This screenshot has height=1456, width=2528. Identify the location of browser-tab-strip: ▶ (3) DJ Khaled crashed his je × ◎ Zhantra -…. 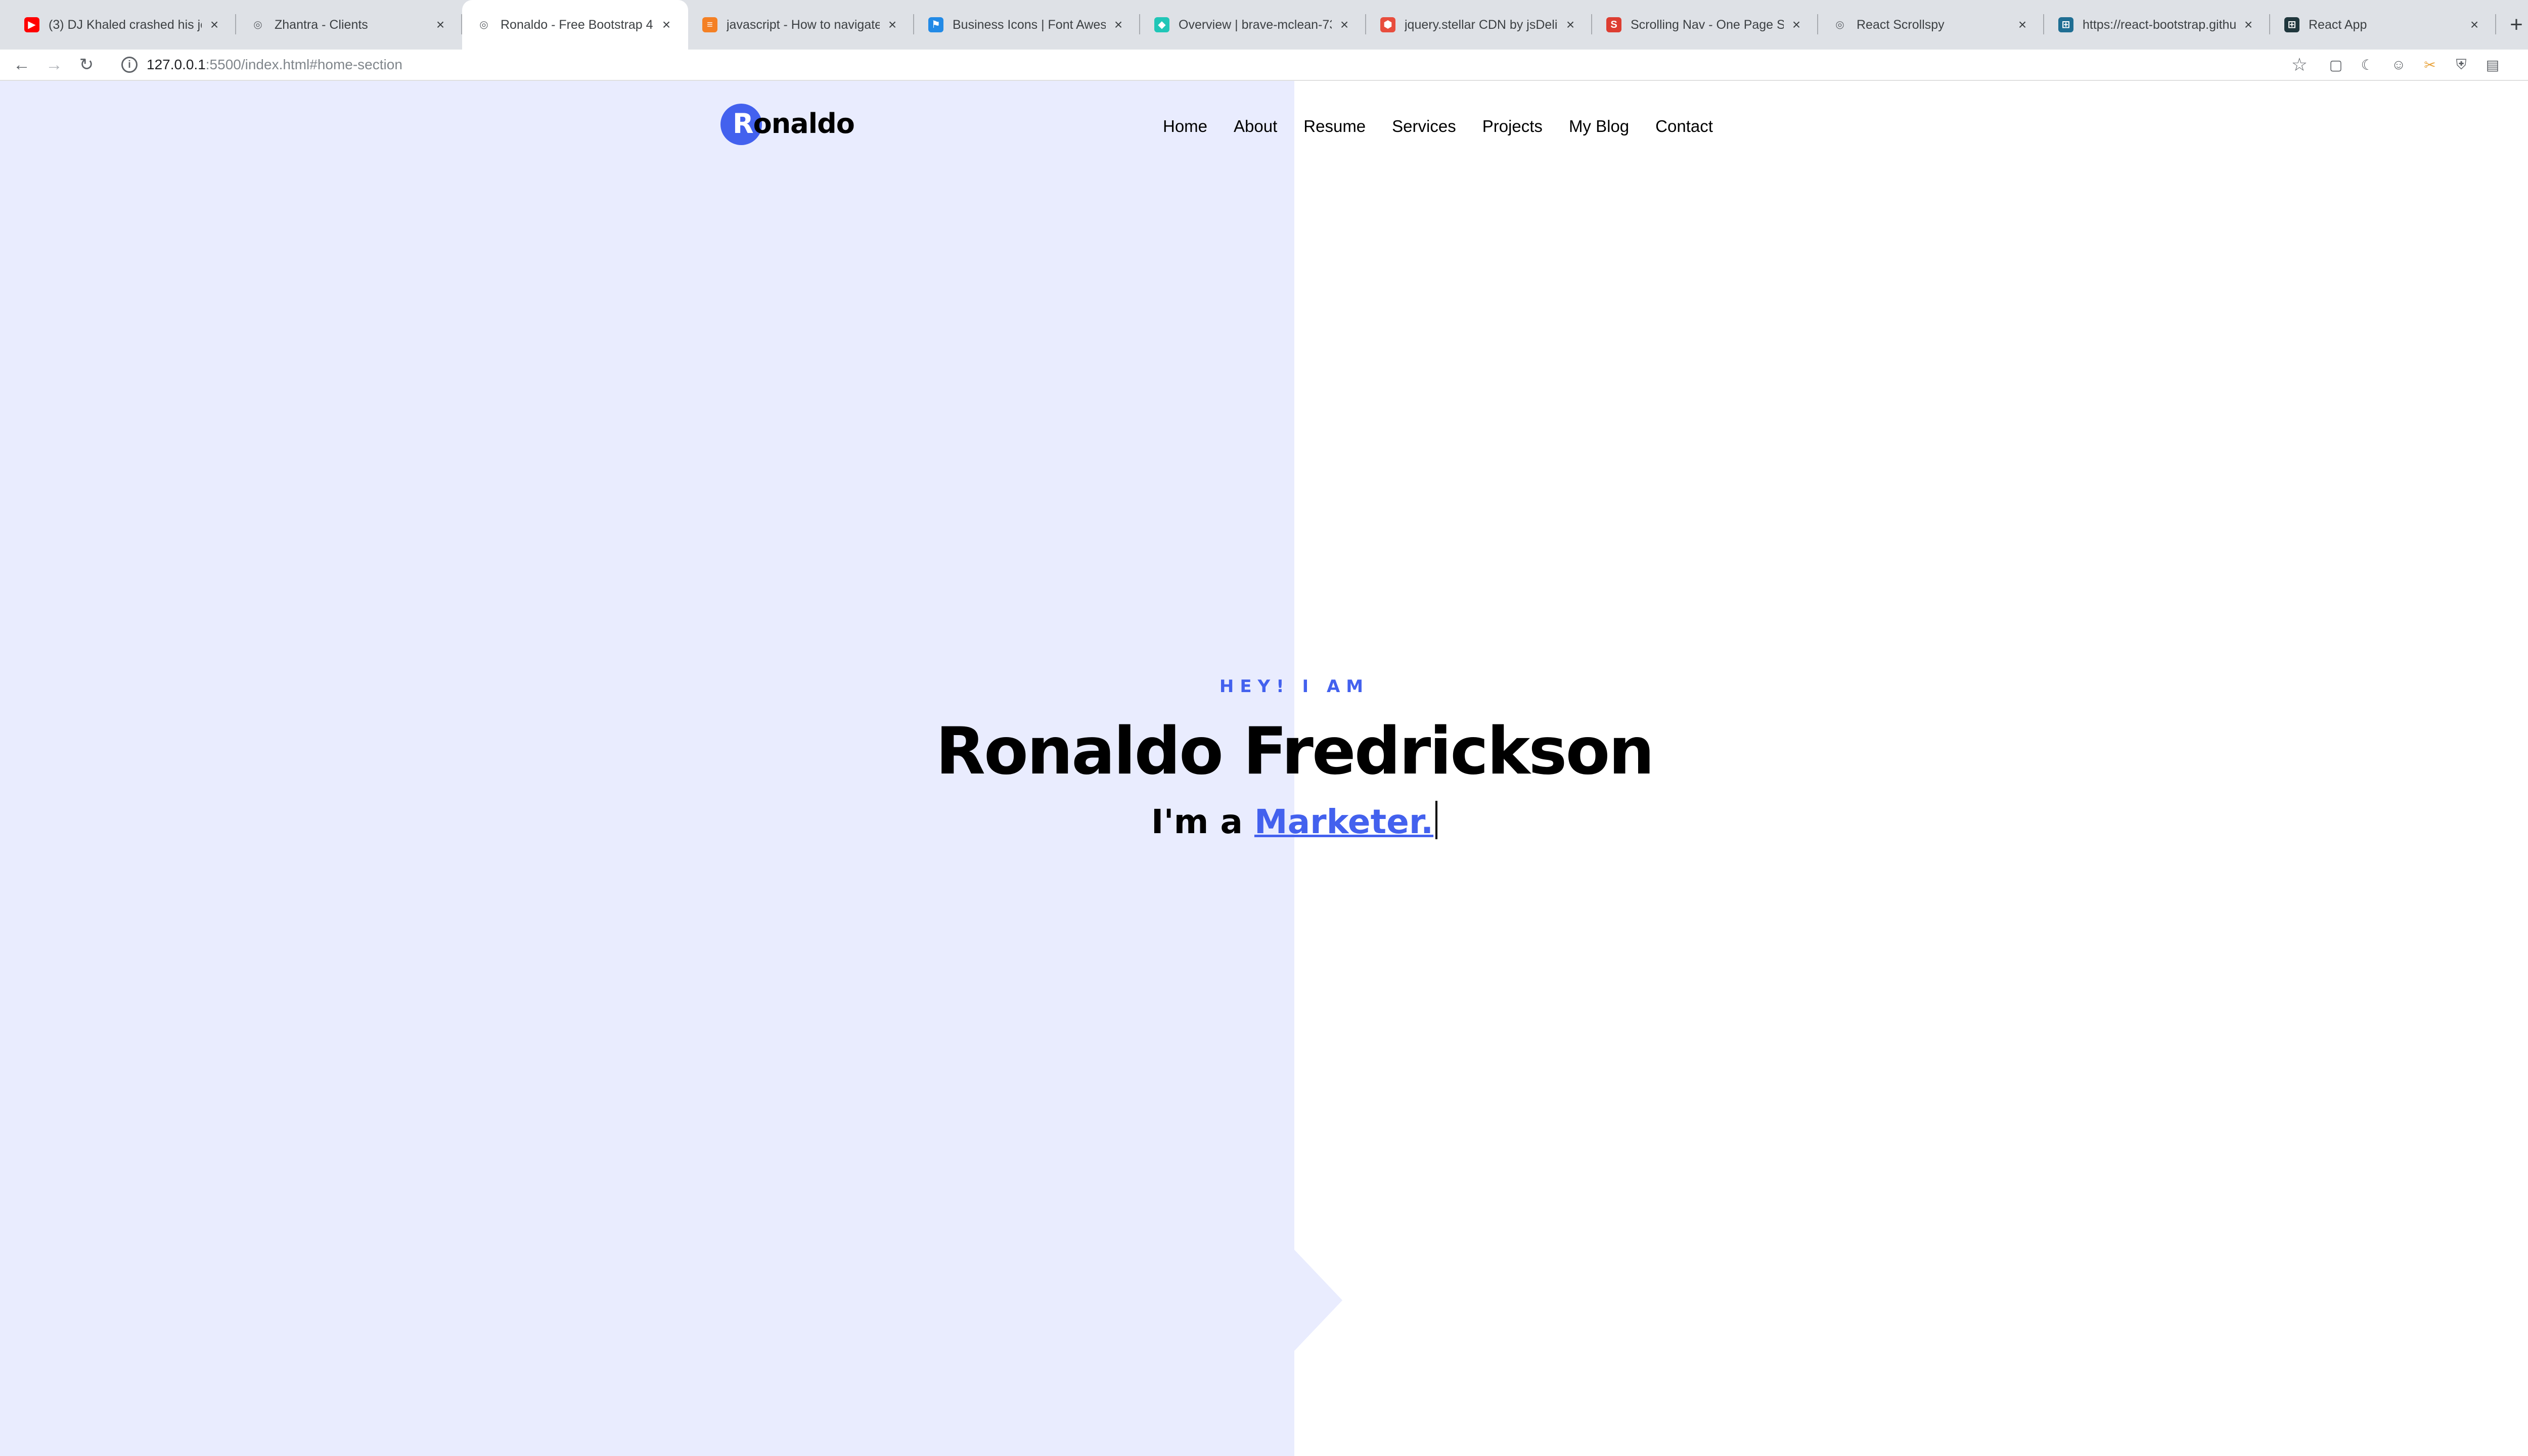
(1264, 25).